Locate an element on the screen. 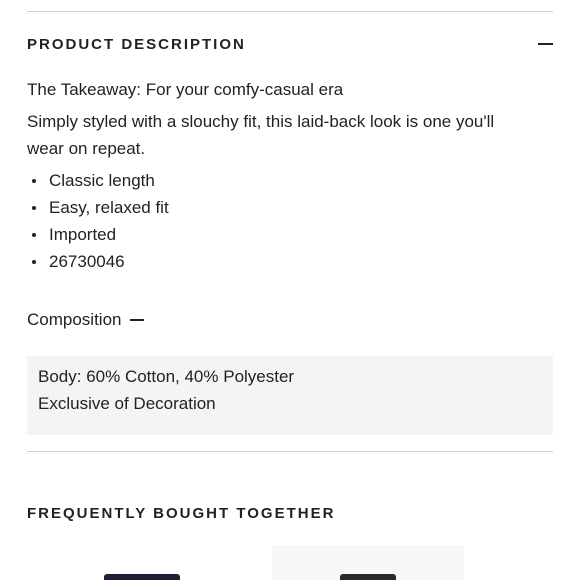 The height and width of the screenshot is (580, 580). list-item-text: Imported is located at coordinates (83, 234).